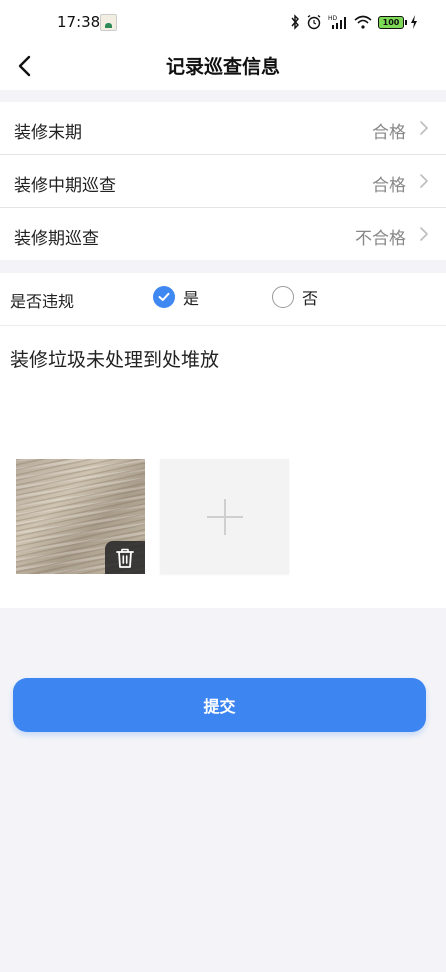  I want to click on inspection-label: 装修期巡查, so click(56, 239).